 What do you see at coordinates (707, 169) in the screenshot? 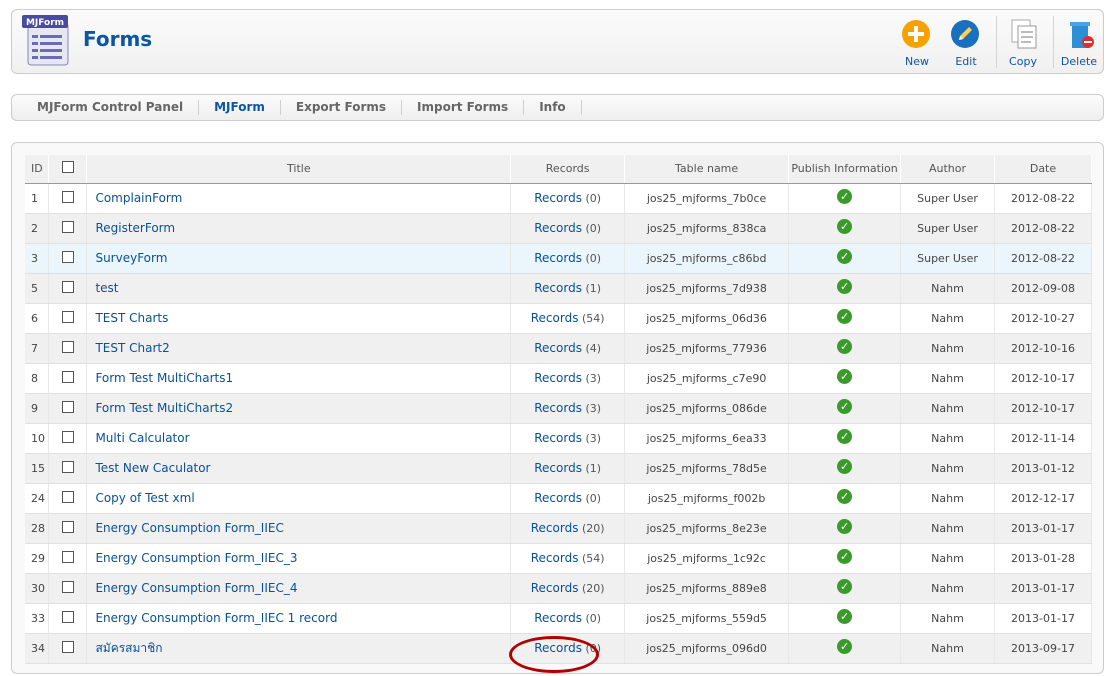
I see `column-header-table-name: Table name` at bounding box center [707, 169].